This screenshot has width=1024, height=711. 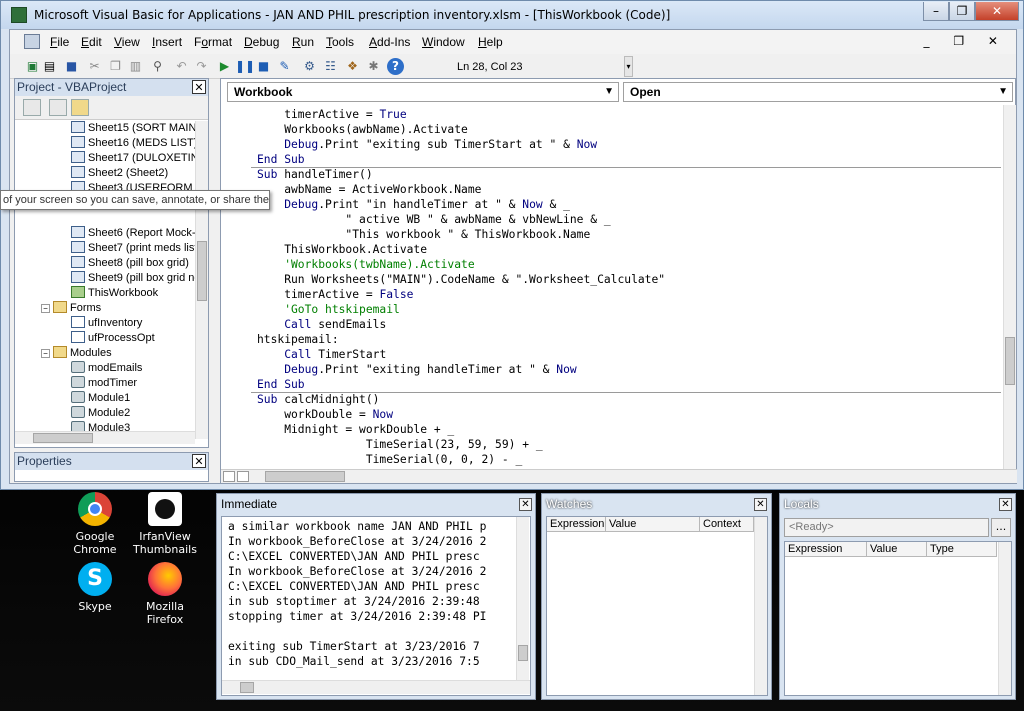 I want to click on properties-window-icon: ☷, so click(x=330, y=66).